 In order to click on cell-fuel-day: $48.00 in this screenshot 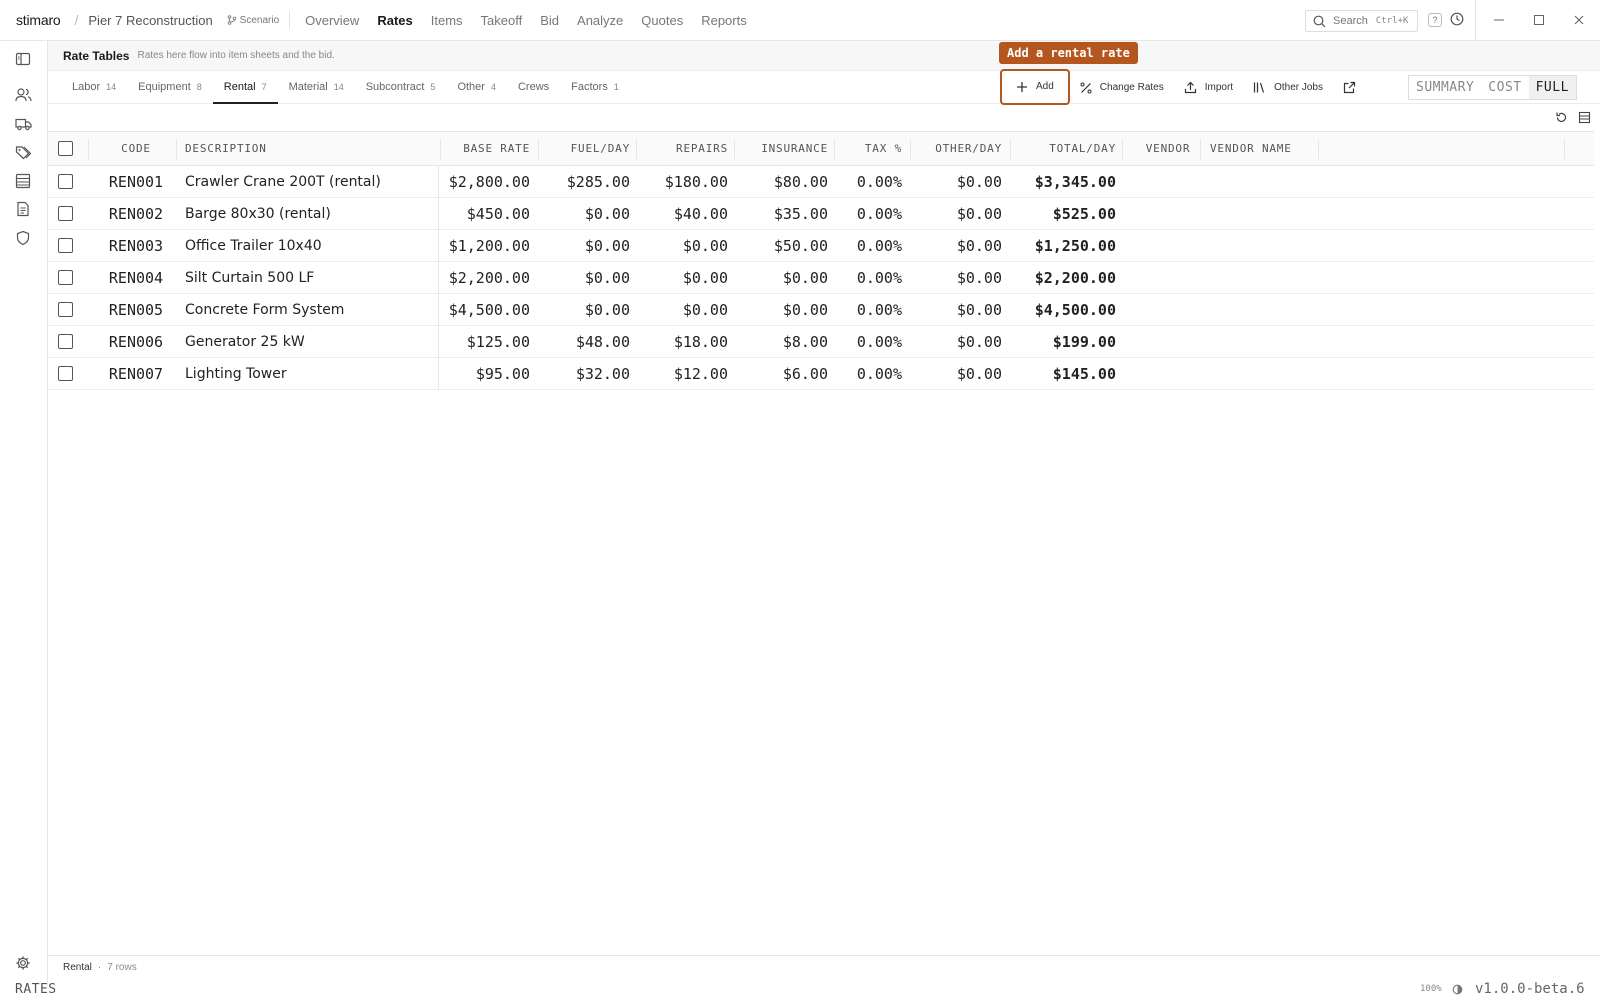, I will do `click(589, 341)`.